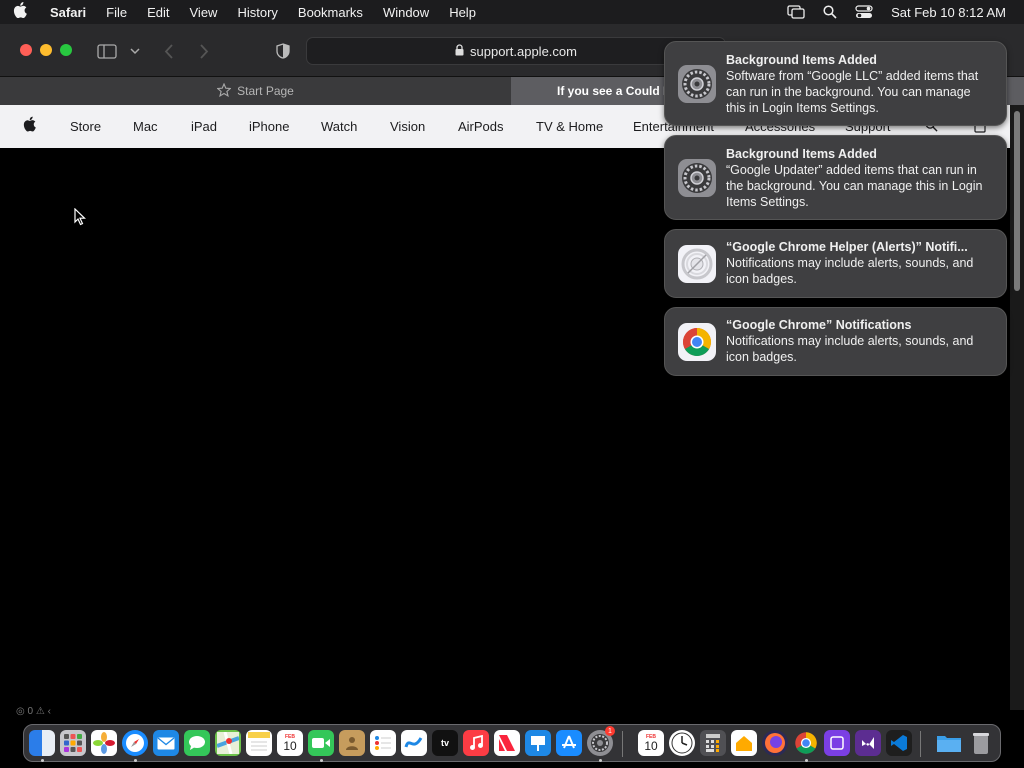 The image size is (1024, 768). I want to click on nav-ipad: iPad, so click(204, 126).